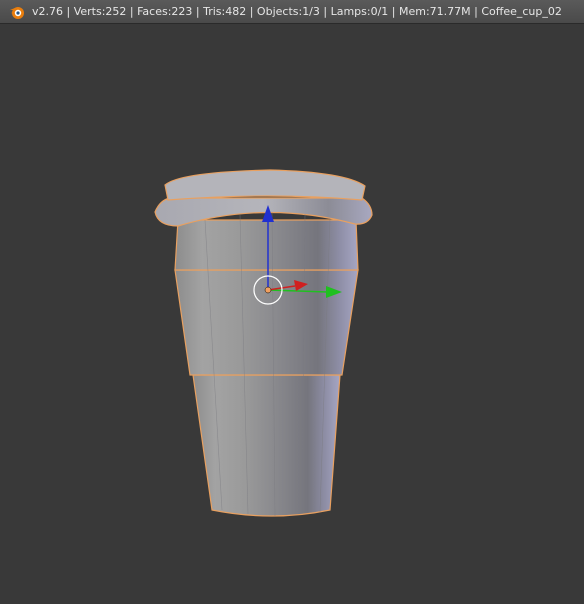 This screenshot has width=584, height=604. What do you see at coordinates (268, 290) in the screenshot?
I see `object-origin-point` at bounding box center [268, 290].